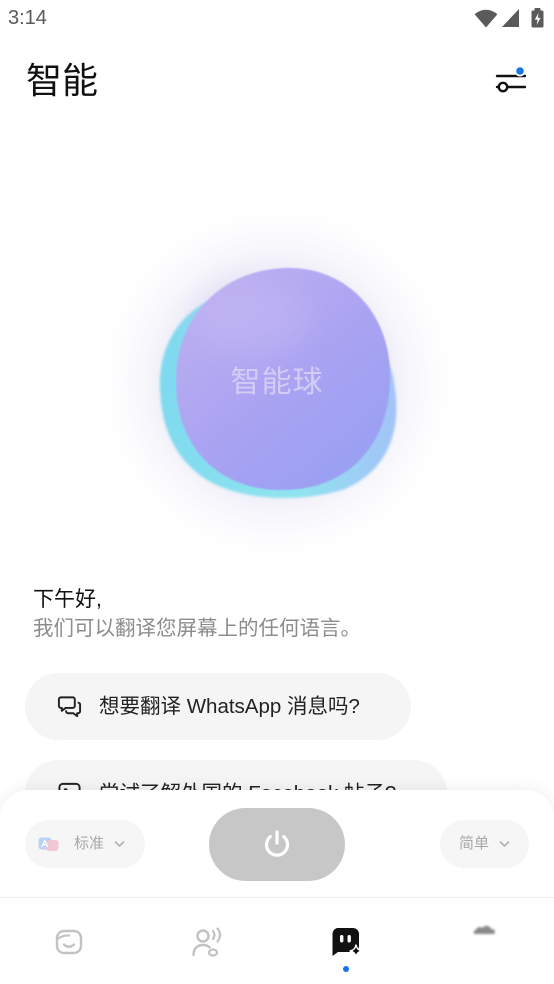  I want to click on suggestion-text: 想要翻译 WhatsApp 消息吗?, so click(229, 706).